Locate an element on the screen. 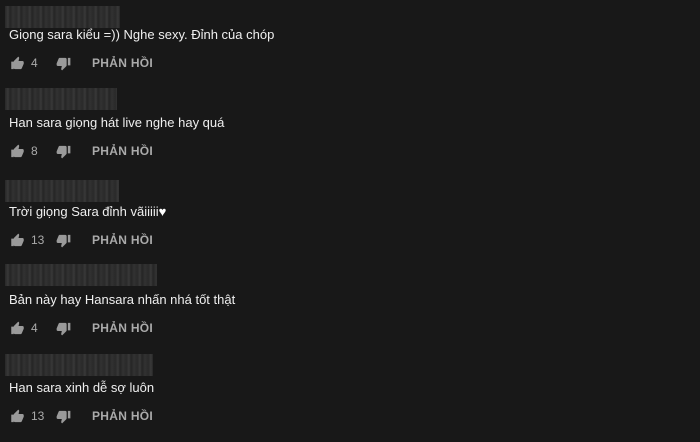  comment-text-body: Trời giọng Sara đỉnh vãiiiii is located at coordinates (84, 211).